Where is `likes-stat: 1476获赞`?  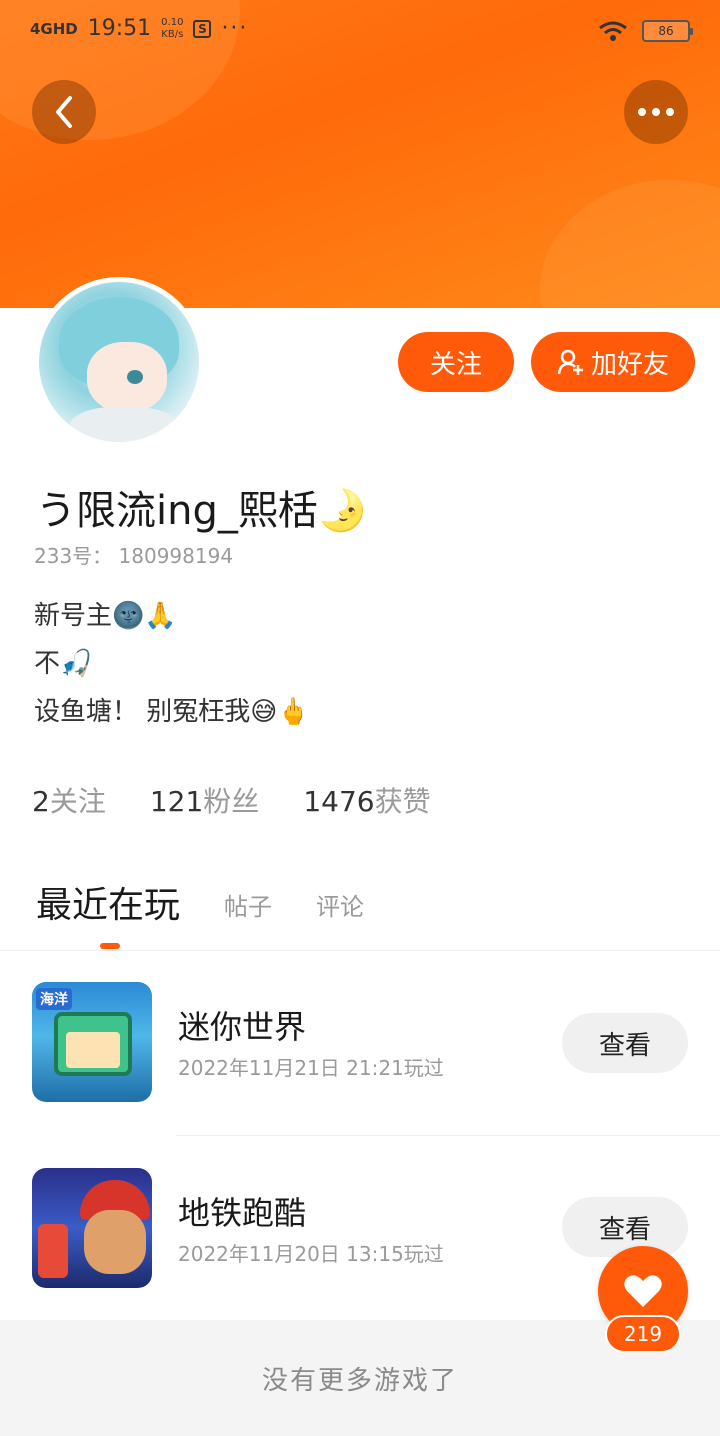 likes-stat: 1476获赞 is located at coordinates (367, 801).